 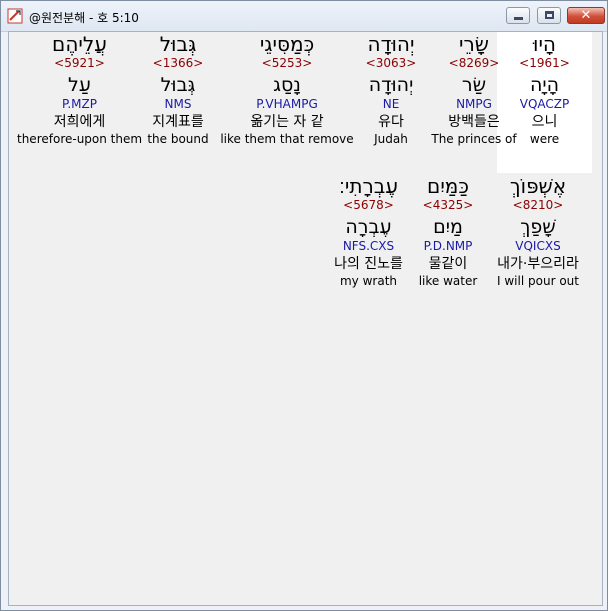 I want to click on morphology-code: P.VHAMPG, so click(x=287, y=104).